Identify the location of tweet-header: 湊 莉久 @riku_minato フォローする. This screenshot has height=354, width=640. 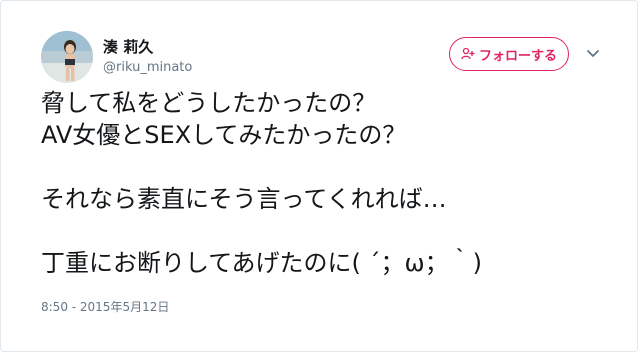
(326, 59).